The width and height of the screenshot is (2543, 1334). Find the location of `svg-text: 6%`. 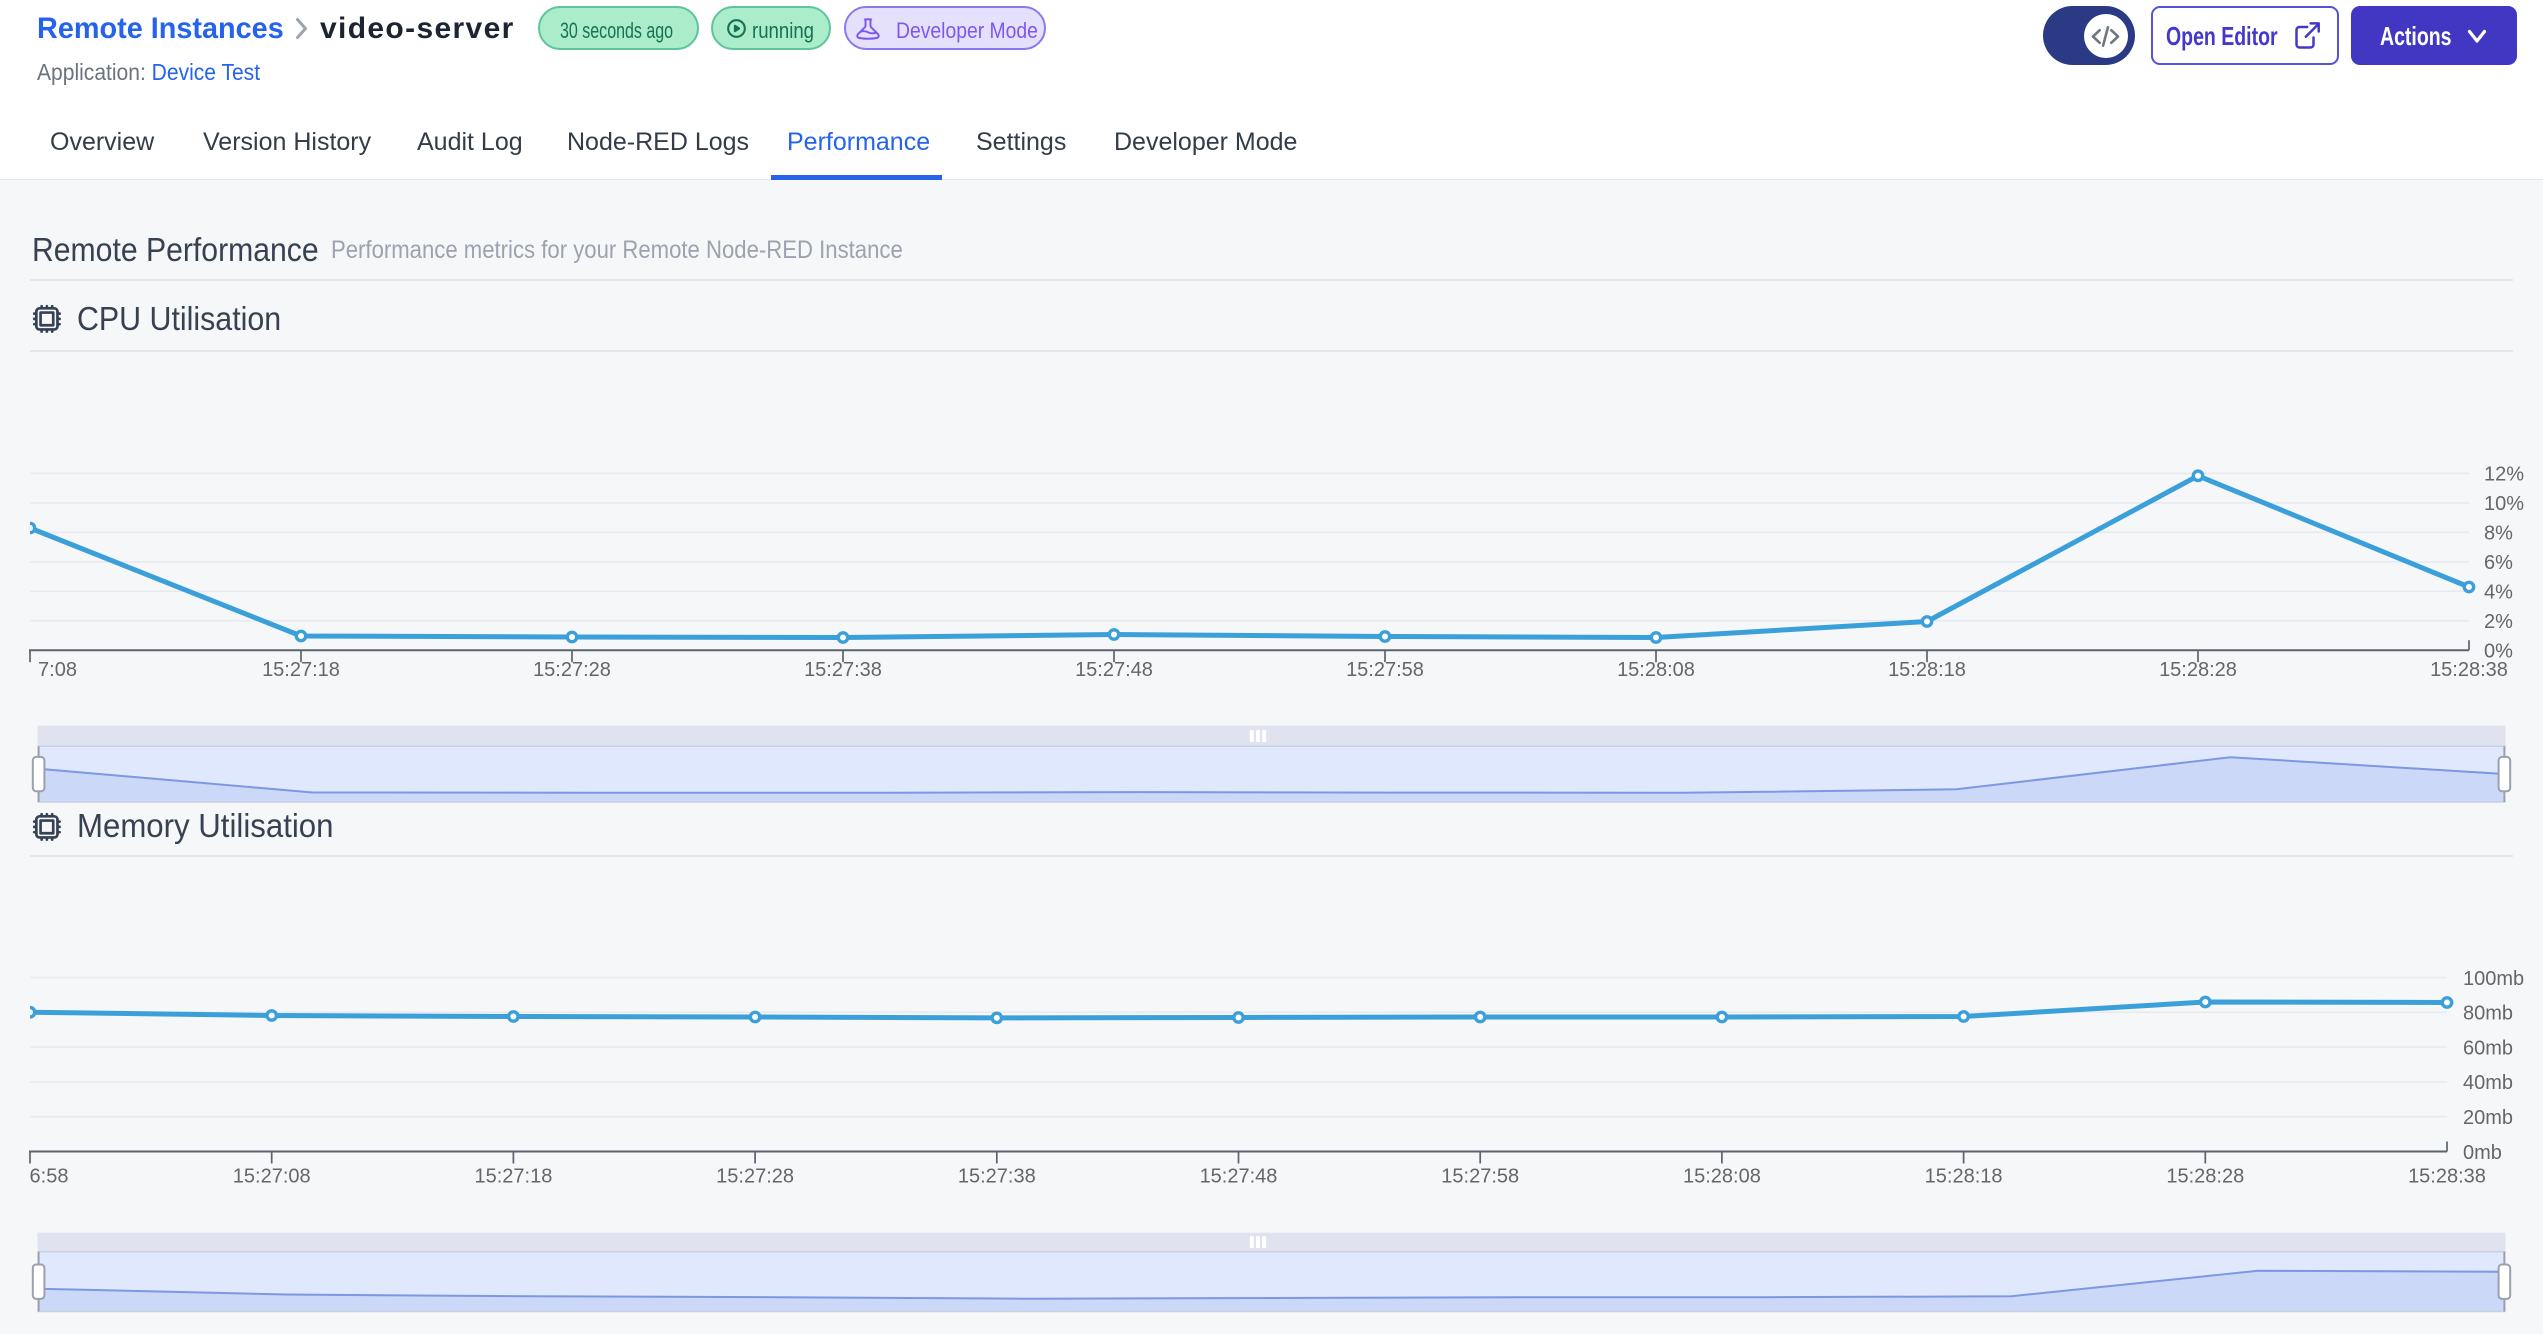

svg-text: 6% is located at coordinates (2498, 563).